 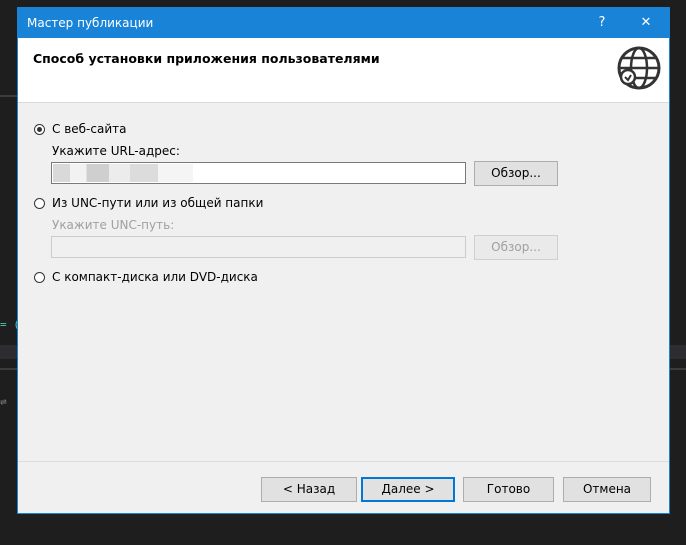 What do you see at coordinates (123, 173) in the screenshot?
I see `url-input-redacted-value` at bounding box center [123, 173].